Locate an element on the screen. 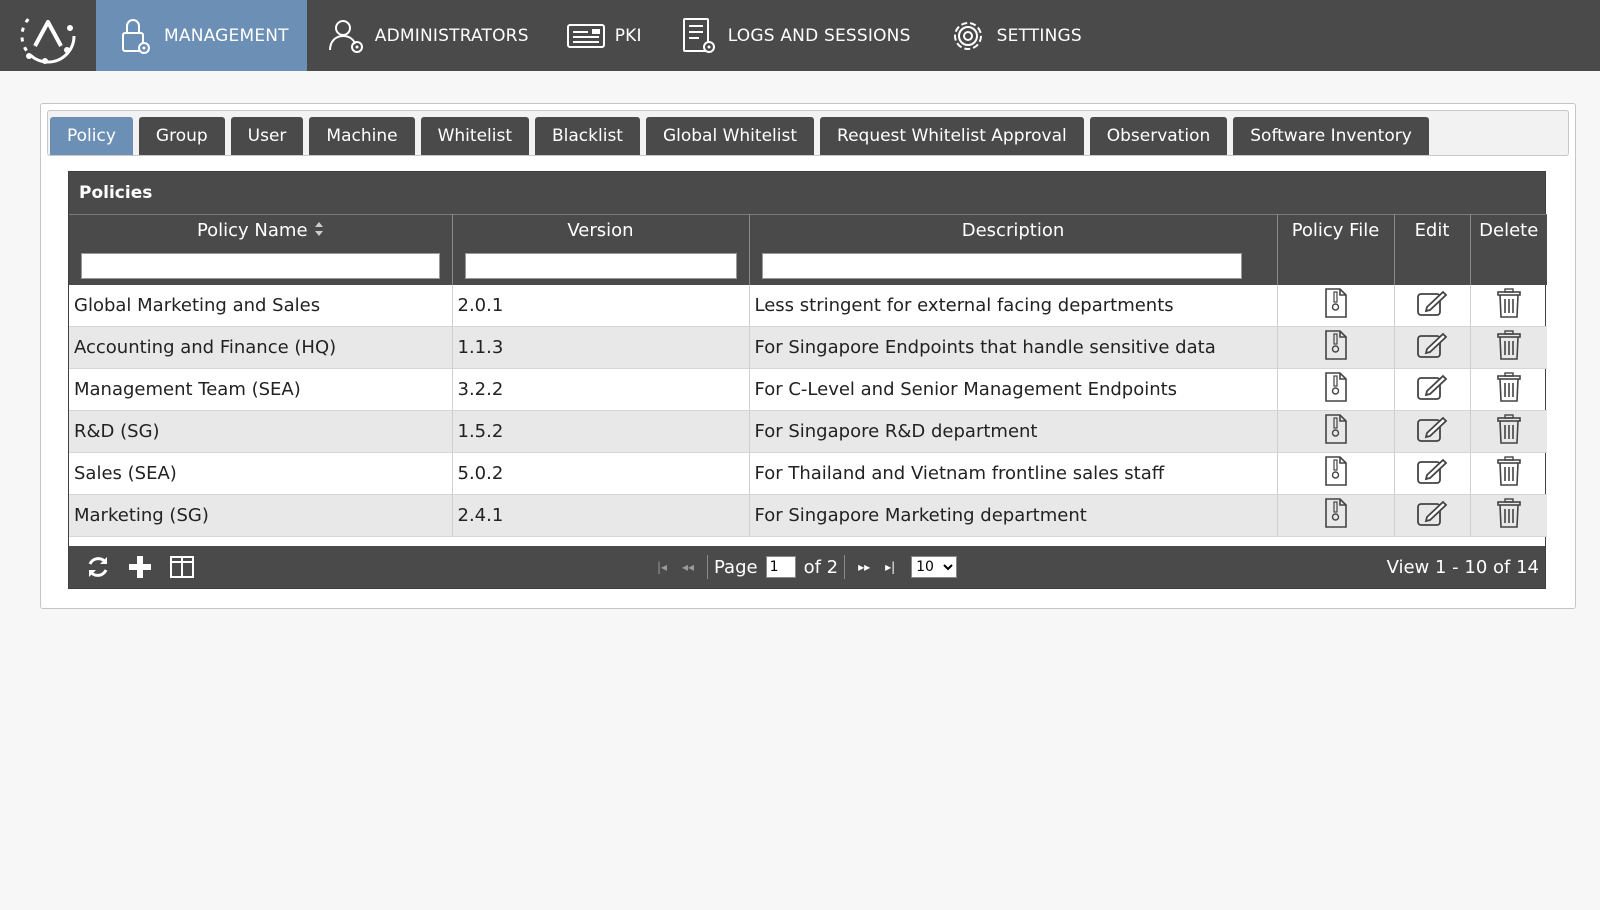  tab-group: Group is located at coordinates (181, 136).